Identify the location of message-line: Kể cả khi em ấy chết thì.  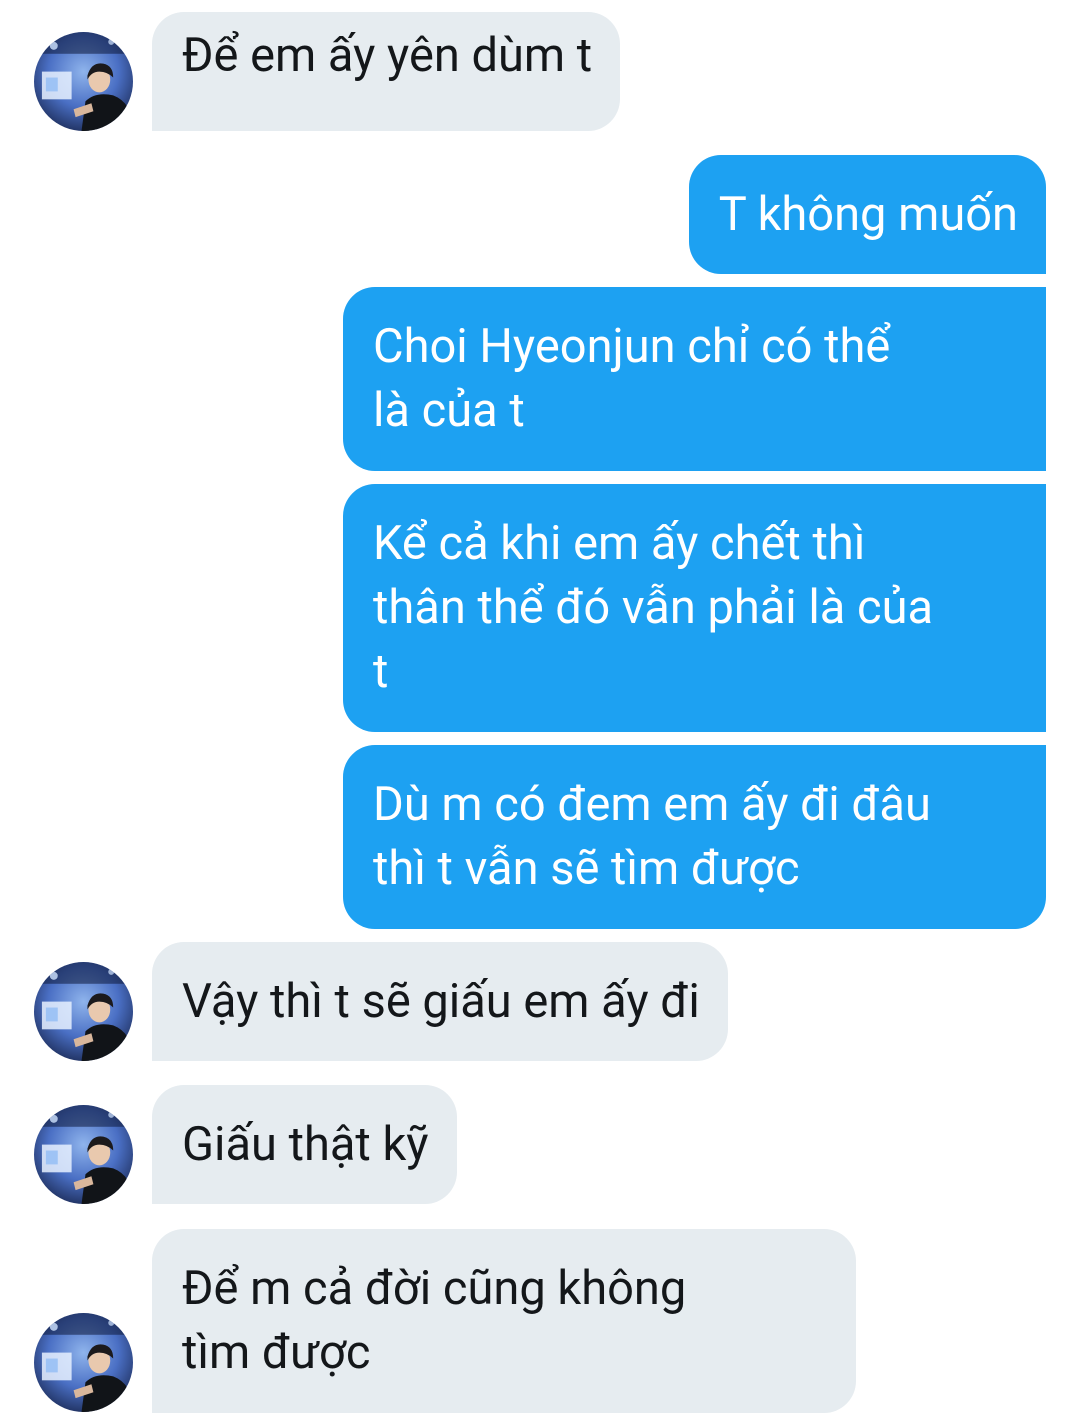
(619, 543).